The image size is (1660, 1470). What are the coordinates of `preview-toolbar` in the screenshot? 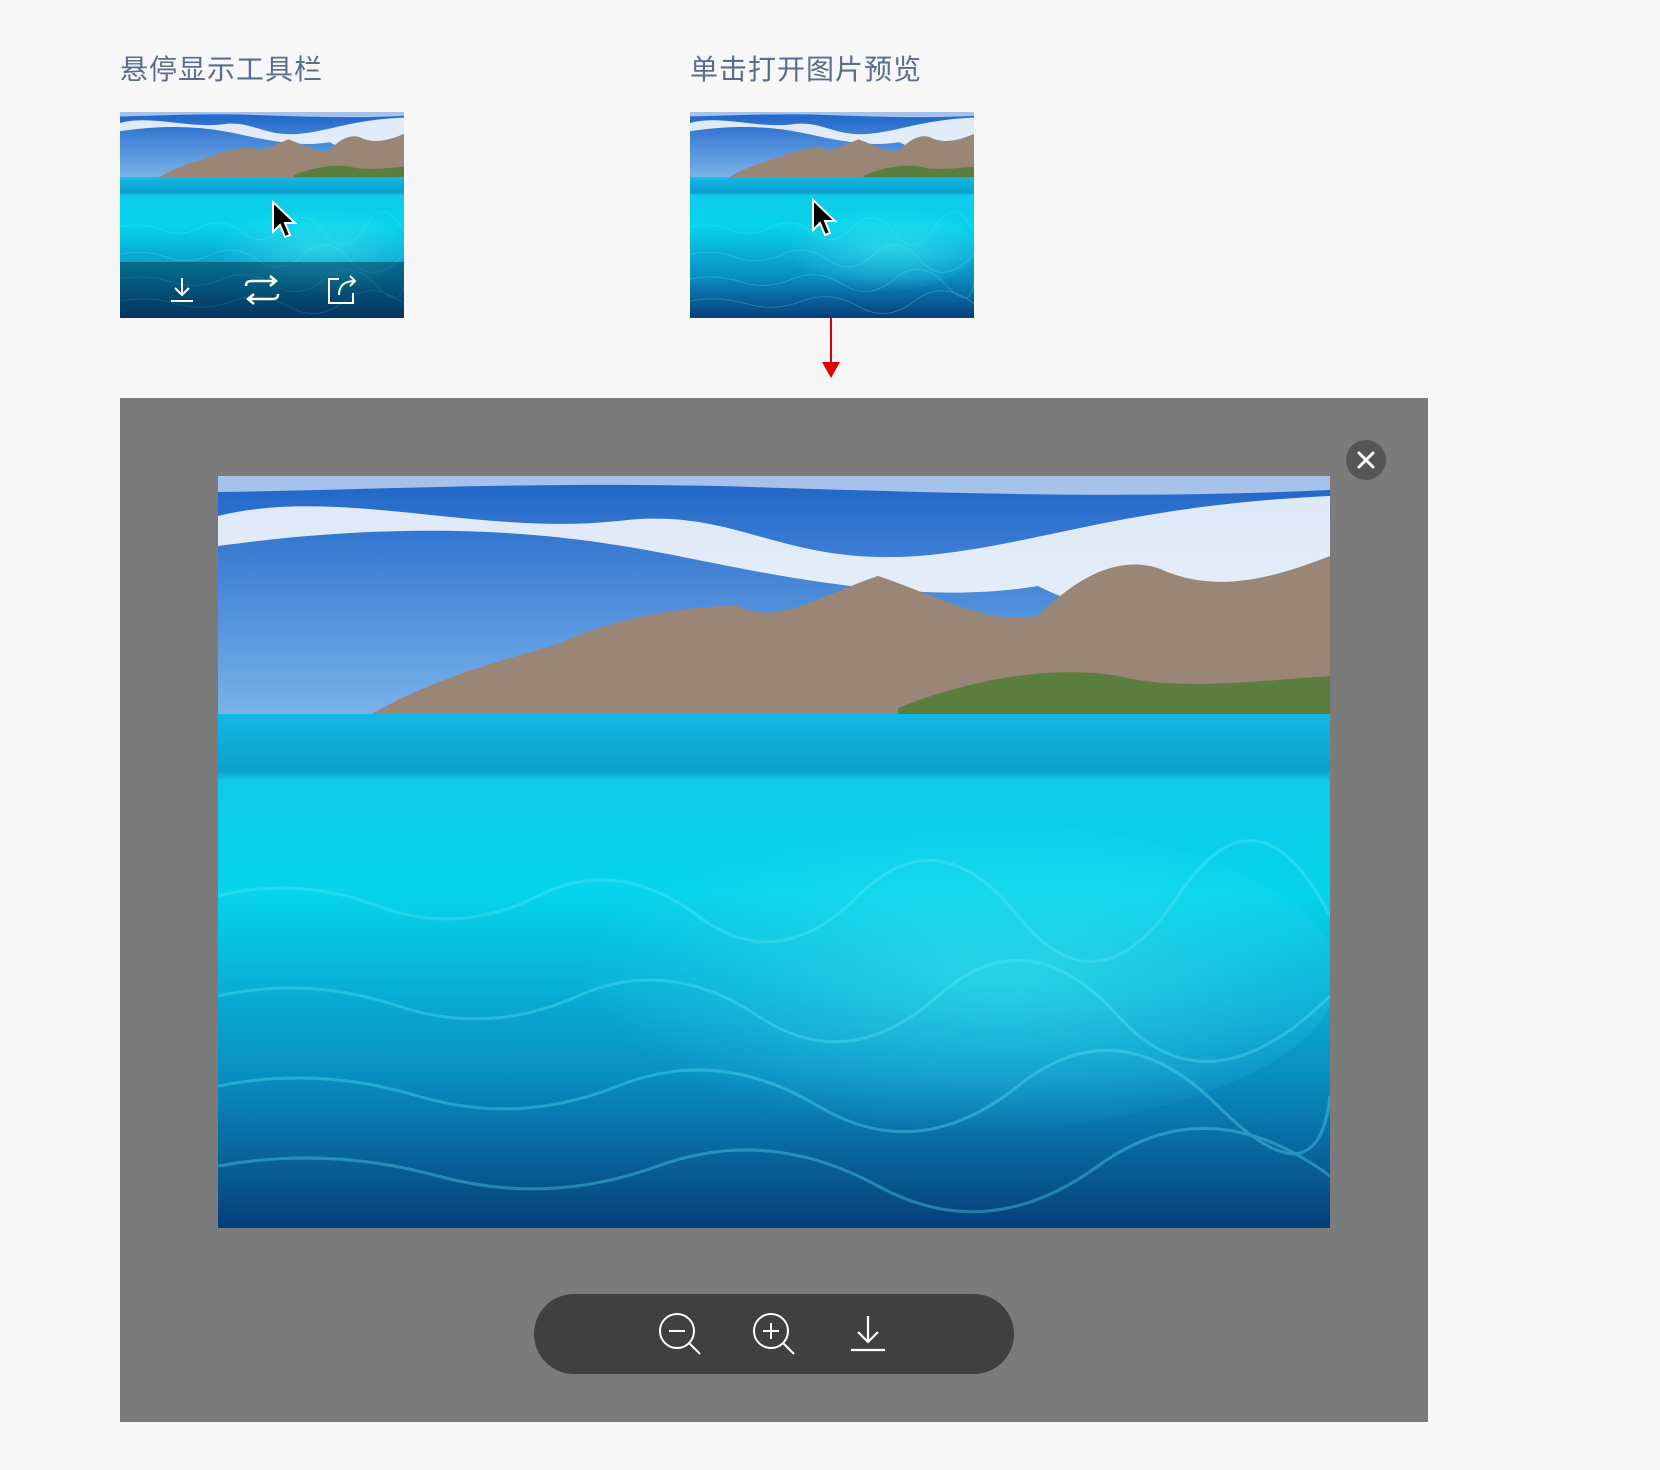 It's located at (774, 1334).